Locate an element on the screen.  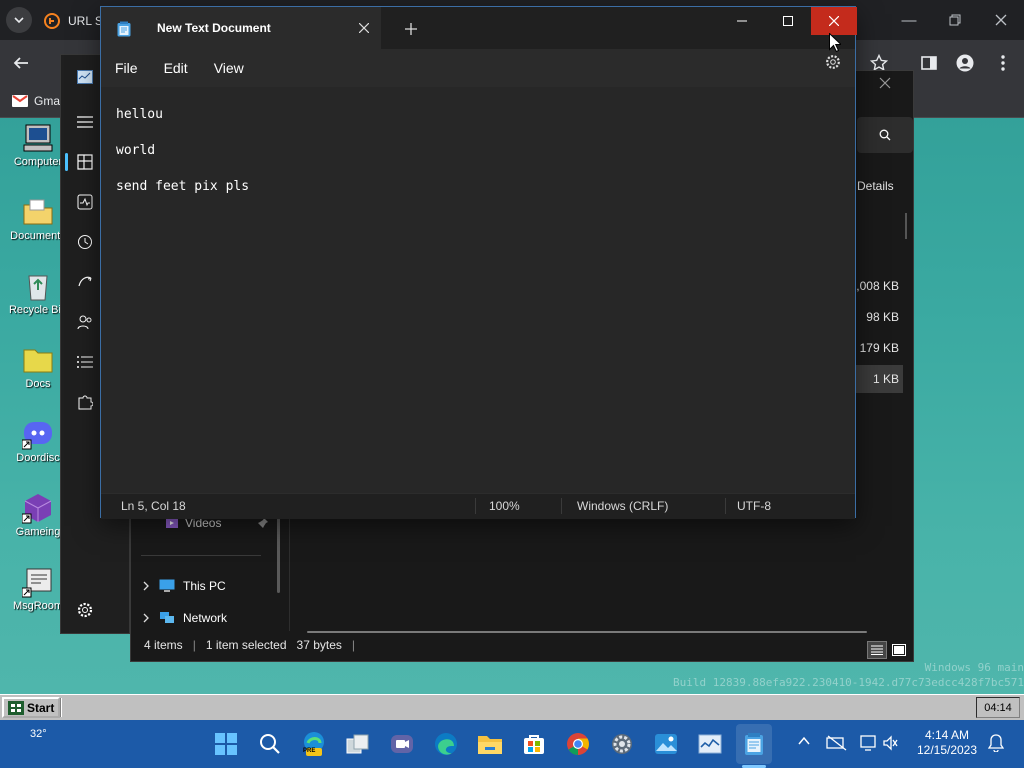
tm-users-button is located at coordinates (85, 322).